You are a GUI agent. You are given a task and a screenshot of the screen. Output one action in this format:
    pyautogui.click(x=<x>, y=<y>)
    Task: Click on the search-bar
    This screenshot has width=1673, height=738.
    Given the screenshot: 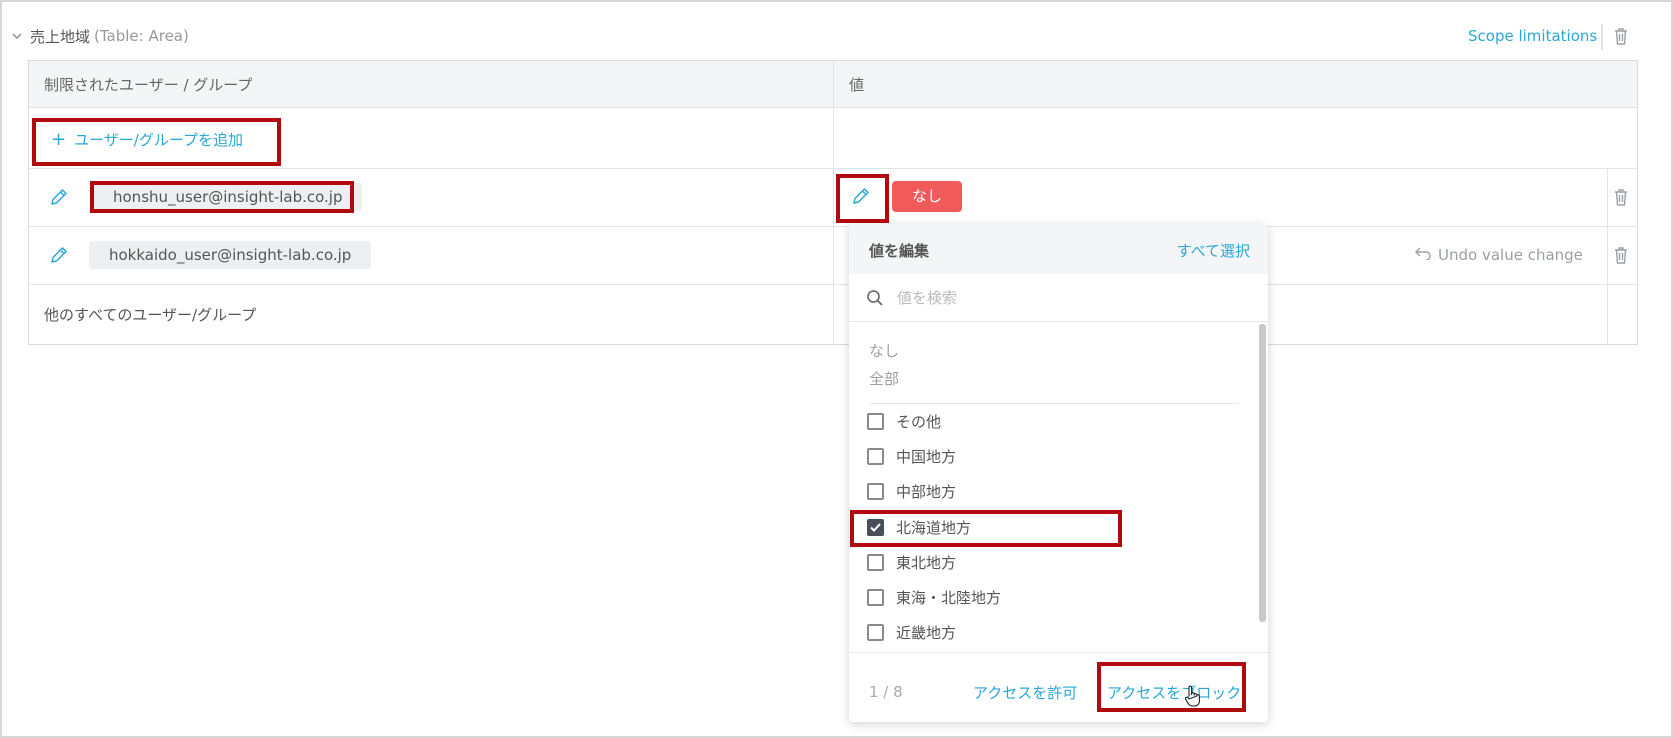 What is the action you would take?
    pyautogui.click(x=1058, y=298)
    